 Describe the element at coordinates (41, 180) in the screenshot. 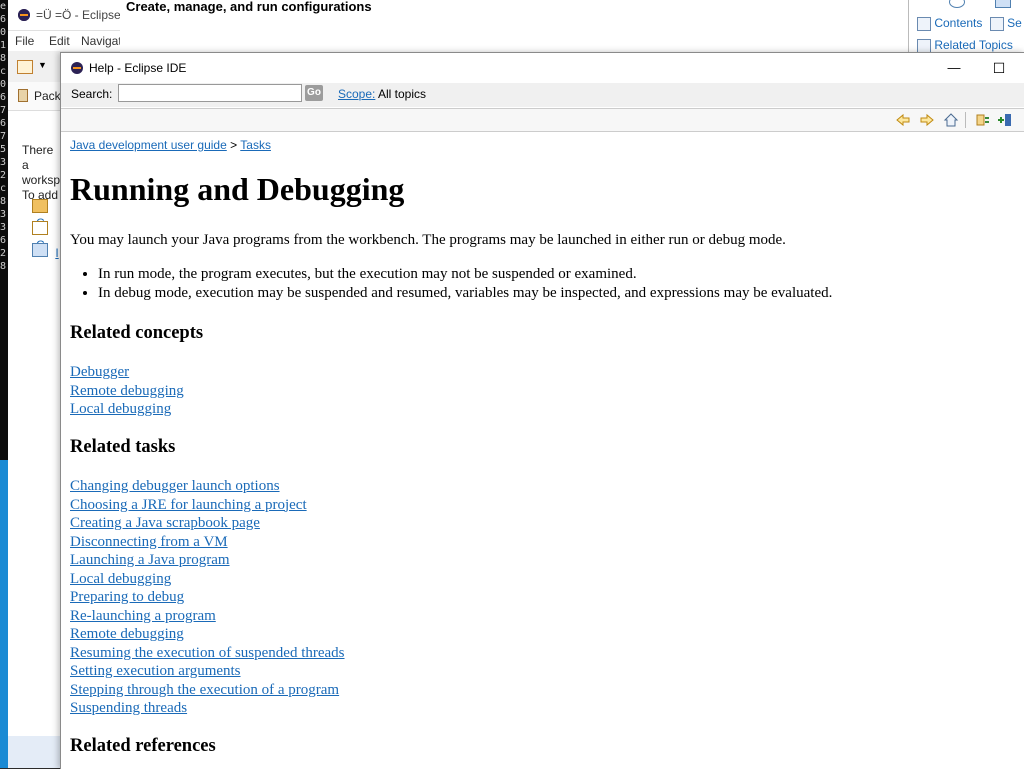

I see `package-info-line: worksp` at that location.